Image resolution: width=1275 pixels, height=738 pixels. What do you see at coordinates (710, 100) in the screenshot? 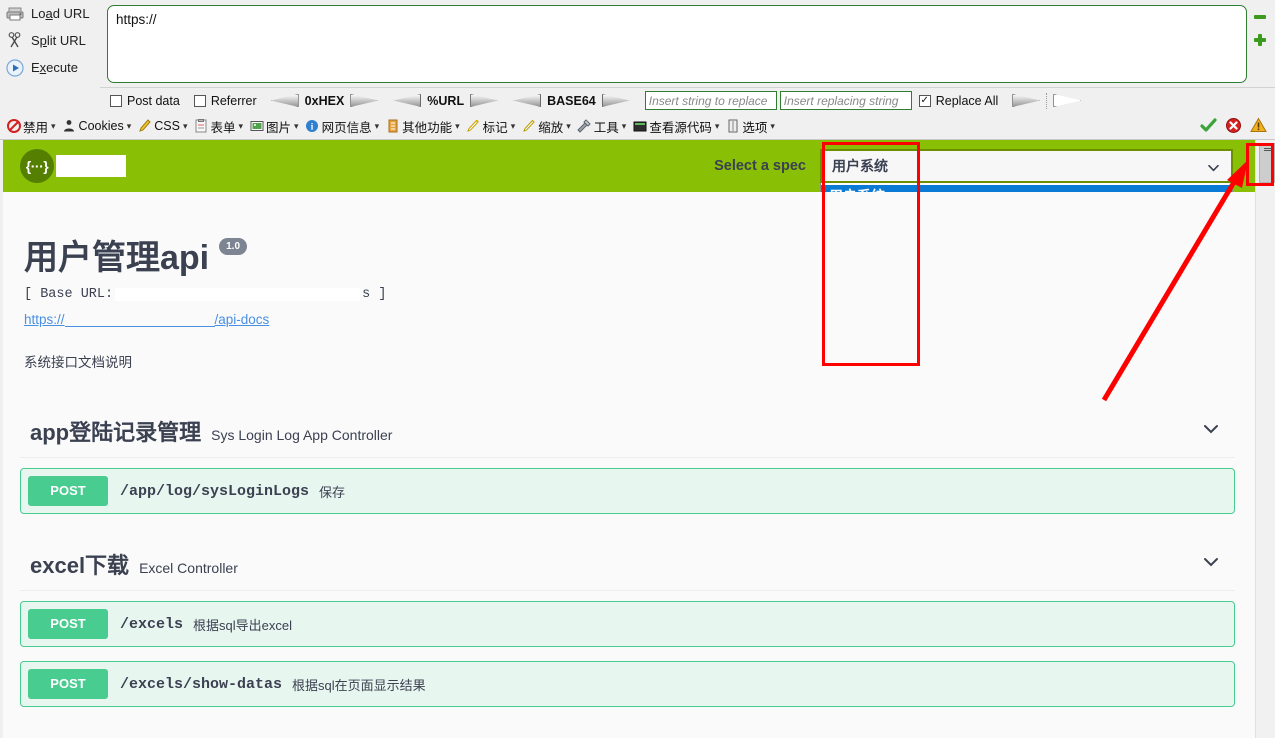
I see `replace-from-input: Insert string to replace` at bounding box center [710, 100].